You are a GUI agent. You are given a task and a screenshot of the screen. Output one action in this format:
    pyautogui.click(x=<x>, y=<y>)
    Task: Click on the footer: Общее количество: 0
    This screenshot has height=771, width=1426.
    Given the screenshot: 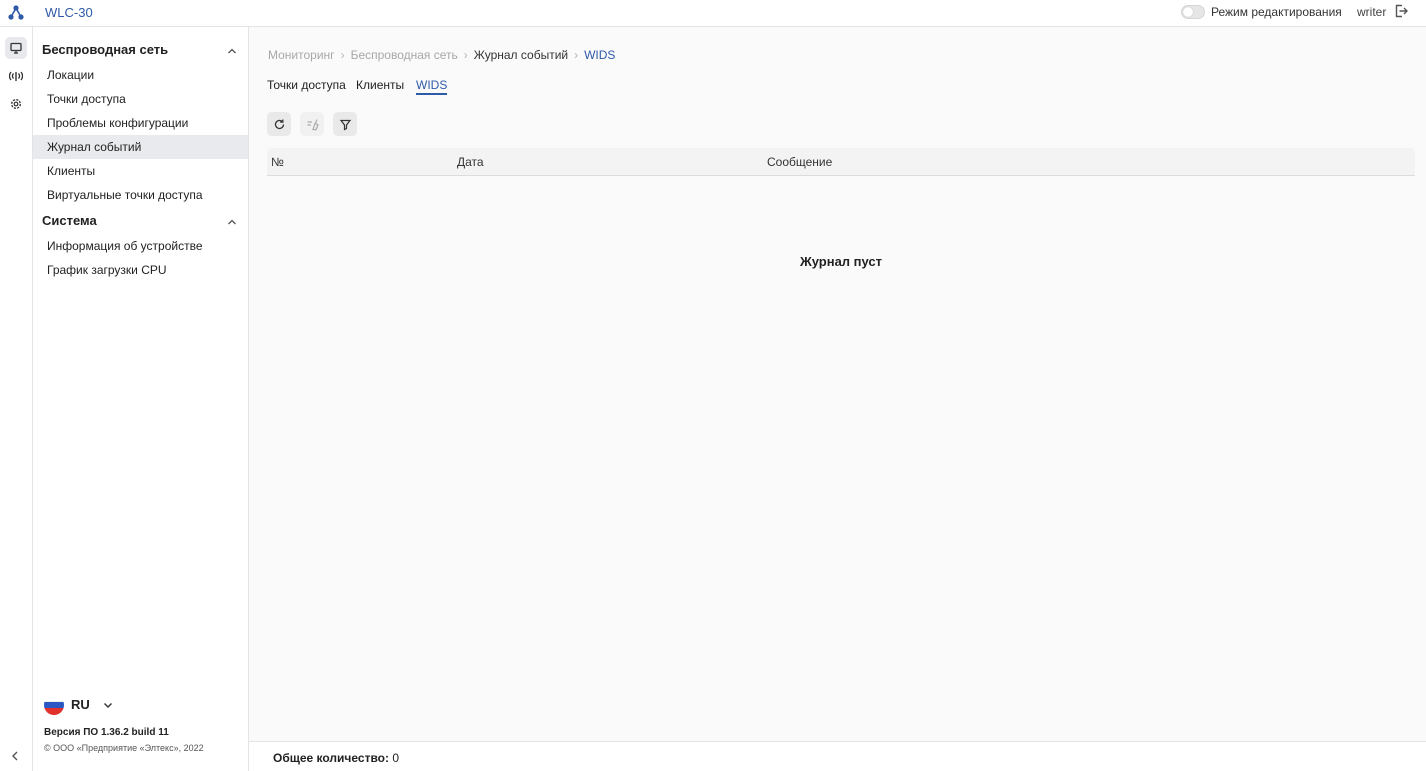 What is the action you would take?
    pyautogui.click(x=837, y=756)
    